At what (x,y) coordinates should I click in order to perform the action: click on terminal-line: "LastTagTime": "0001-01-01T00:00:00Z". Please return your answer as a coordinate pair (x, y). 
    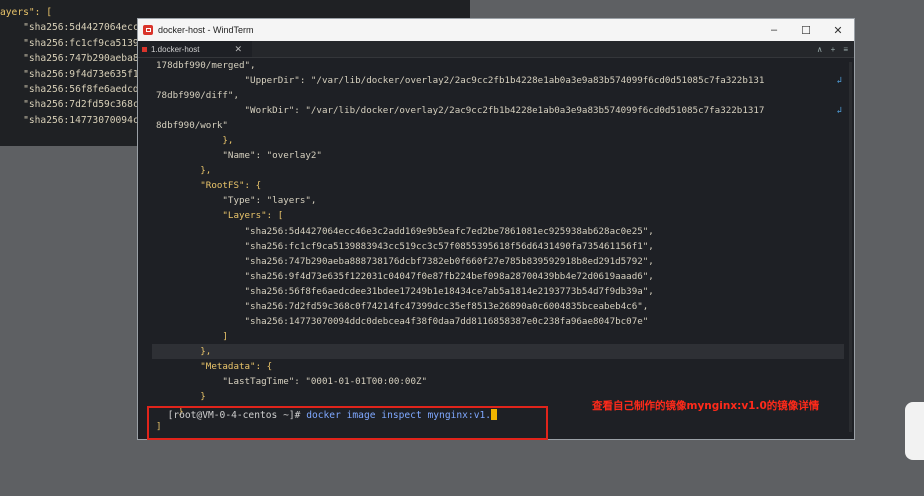
    Looking at the image, I should click on (292, 381).